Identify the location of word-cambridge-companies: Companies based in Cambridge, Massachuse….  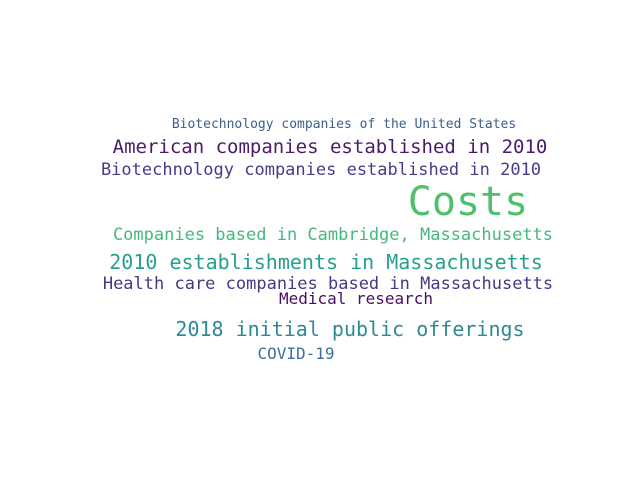
(333, 235).